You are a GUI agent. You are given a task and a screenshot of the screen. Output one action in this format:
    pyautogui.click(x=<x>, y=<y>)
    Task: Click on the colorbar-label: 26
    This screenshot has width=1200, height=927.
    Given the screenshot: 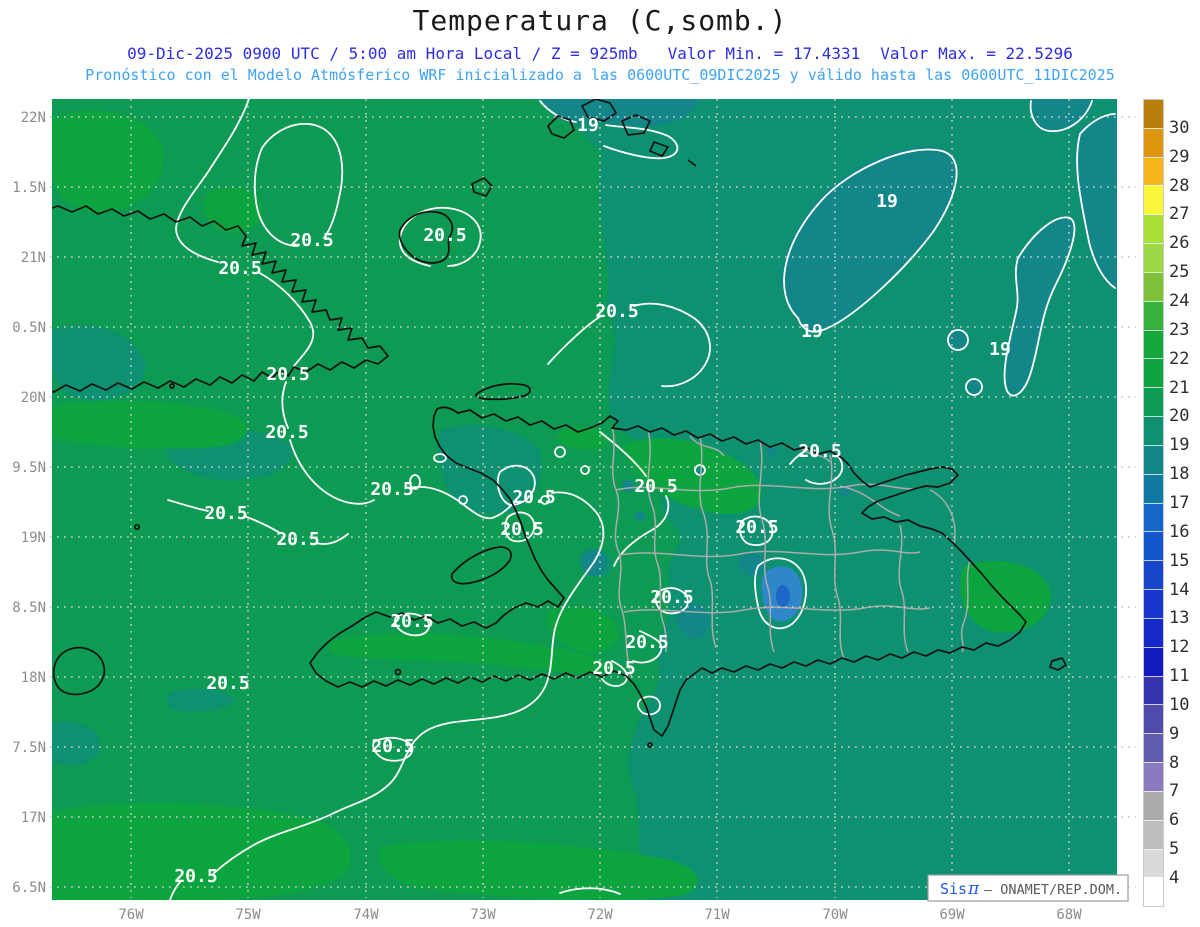 What is the action you would take?
    pyautogui.click(x=1179, y=243)
    